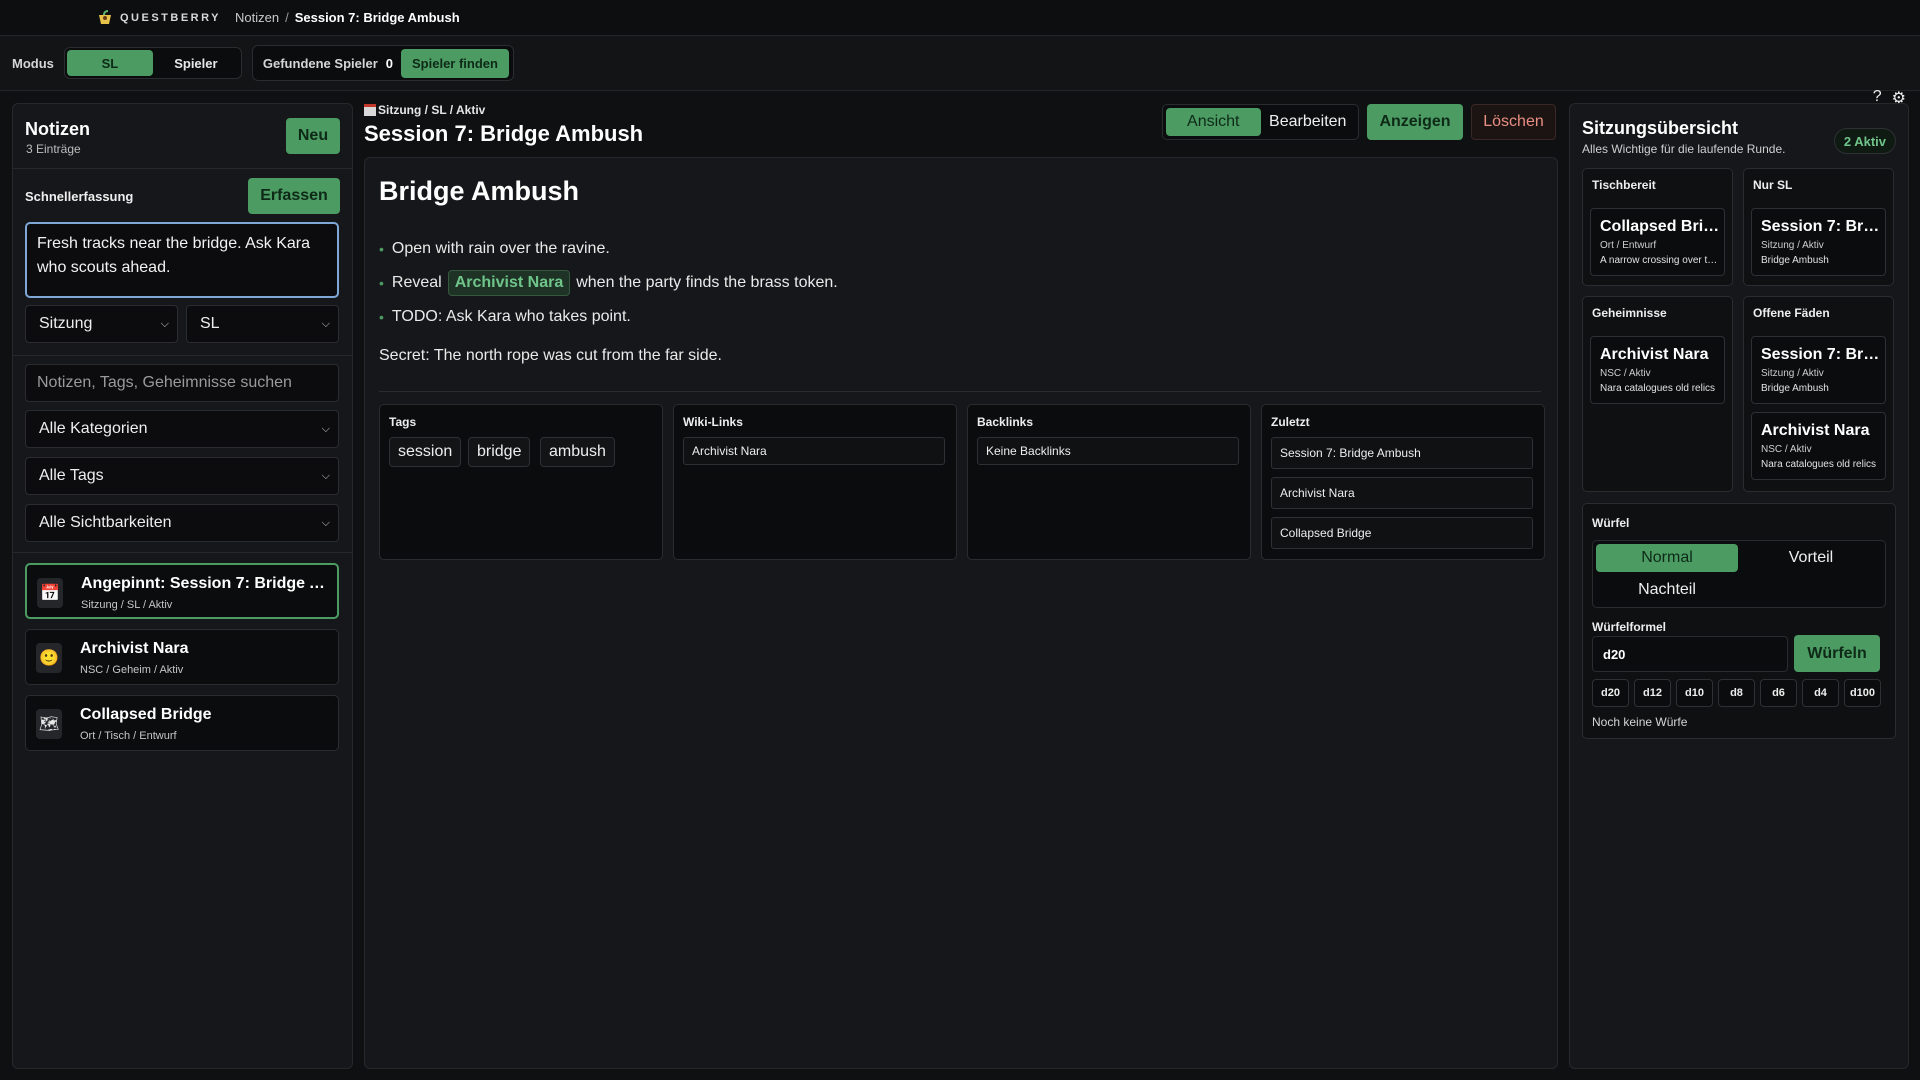 The image size is (1920, 1080). I want to click on mode-sl-button: SL, so click(109, 63).